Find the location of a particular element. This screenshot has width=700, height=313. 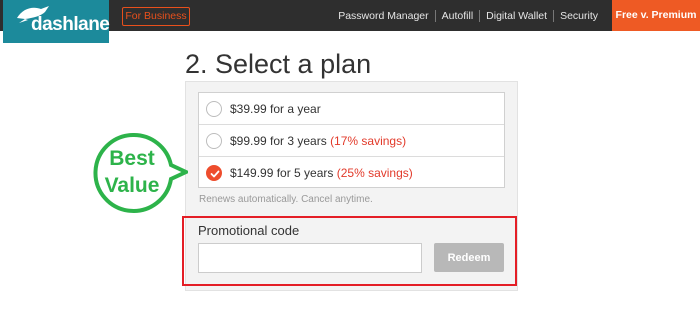

plan-option-1-year: $39.99 for a year is located at coordinates (351, 109).